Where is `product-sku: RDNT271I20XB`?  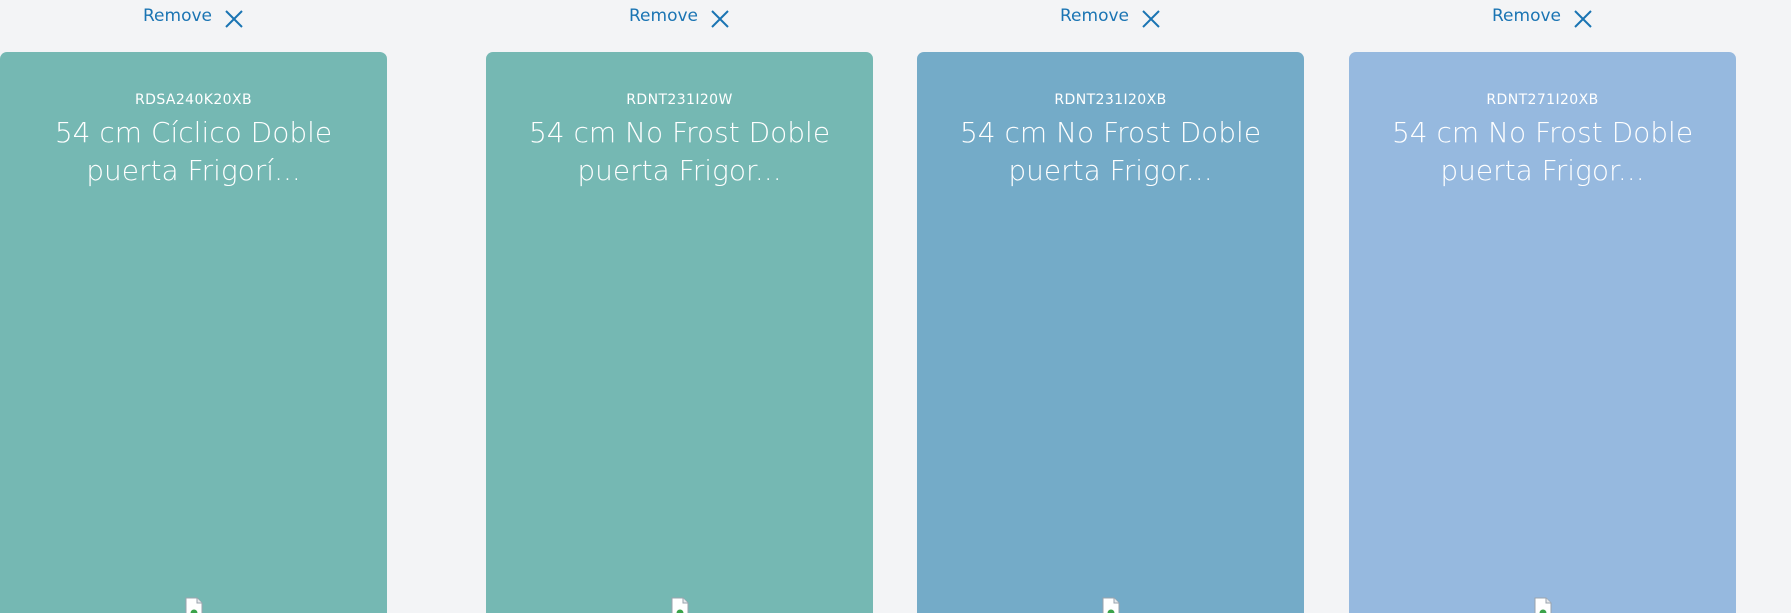 product-sku: RDNT271I20XB is located at coordinates (1542, 100).